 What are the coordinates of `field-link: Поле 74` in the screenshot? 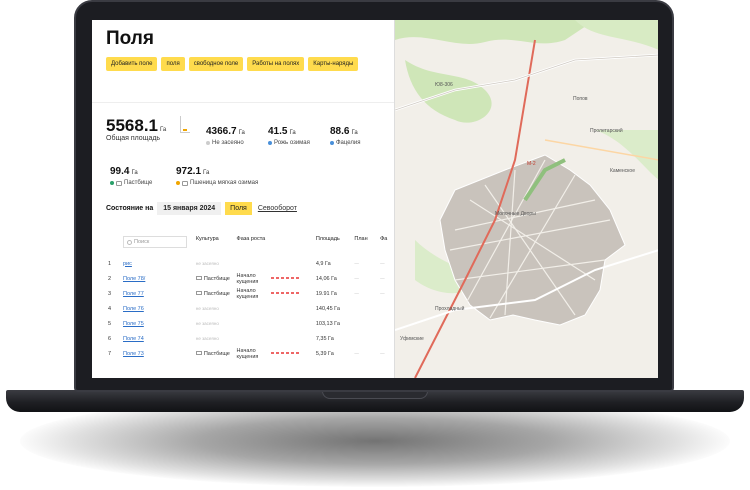 It's located at (133, 339).